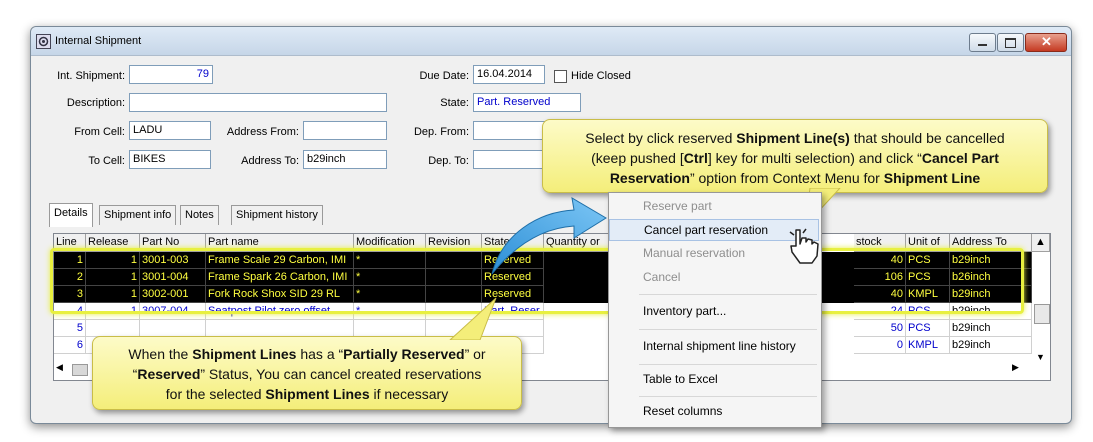  Describe the element at coordinates (543, 328) in the screenshot. I see `table-row: 5 50 PCS b29inch` at that location.